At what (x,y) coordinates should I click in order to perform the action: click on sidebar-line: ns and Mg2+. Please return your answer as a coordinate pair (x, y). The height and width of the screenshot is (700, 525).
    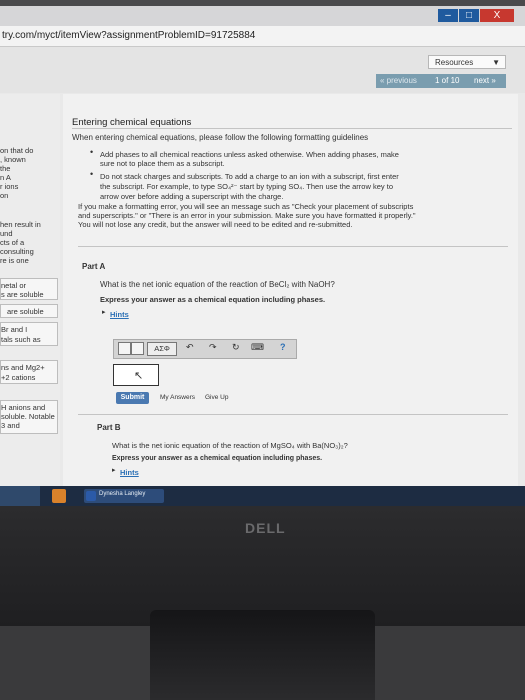
    Looking at the image, I should click on (23, 367).